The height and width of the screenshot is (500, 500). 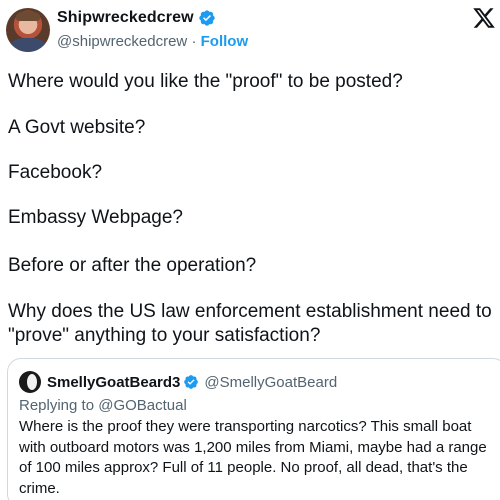 What do you see at coordinates (28, 30) in the screenshot?
I see `author-avatar` at bounding box center [28, 30].